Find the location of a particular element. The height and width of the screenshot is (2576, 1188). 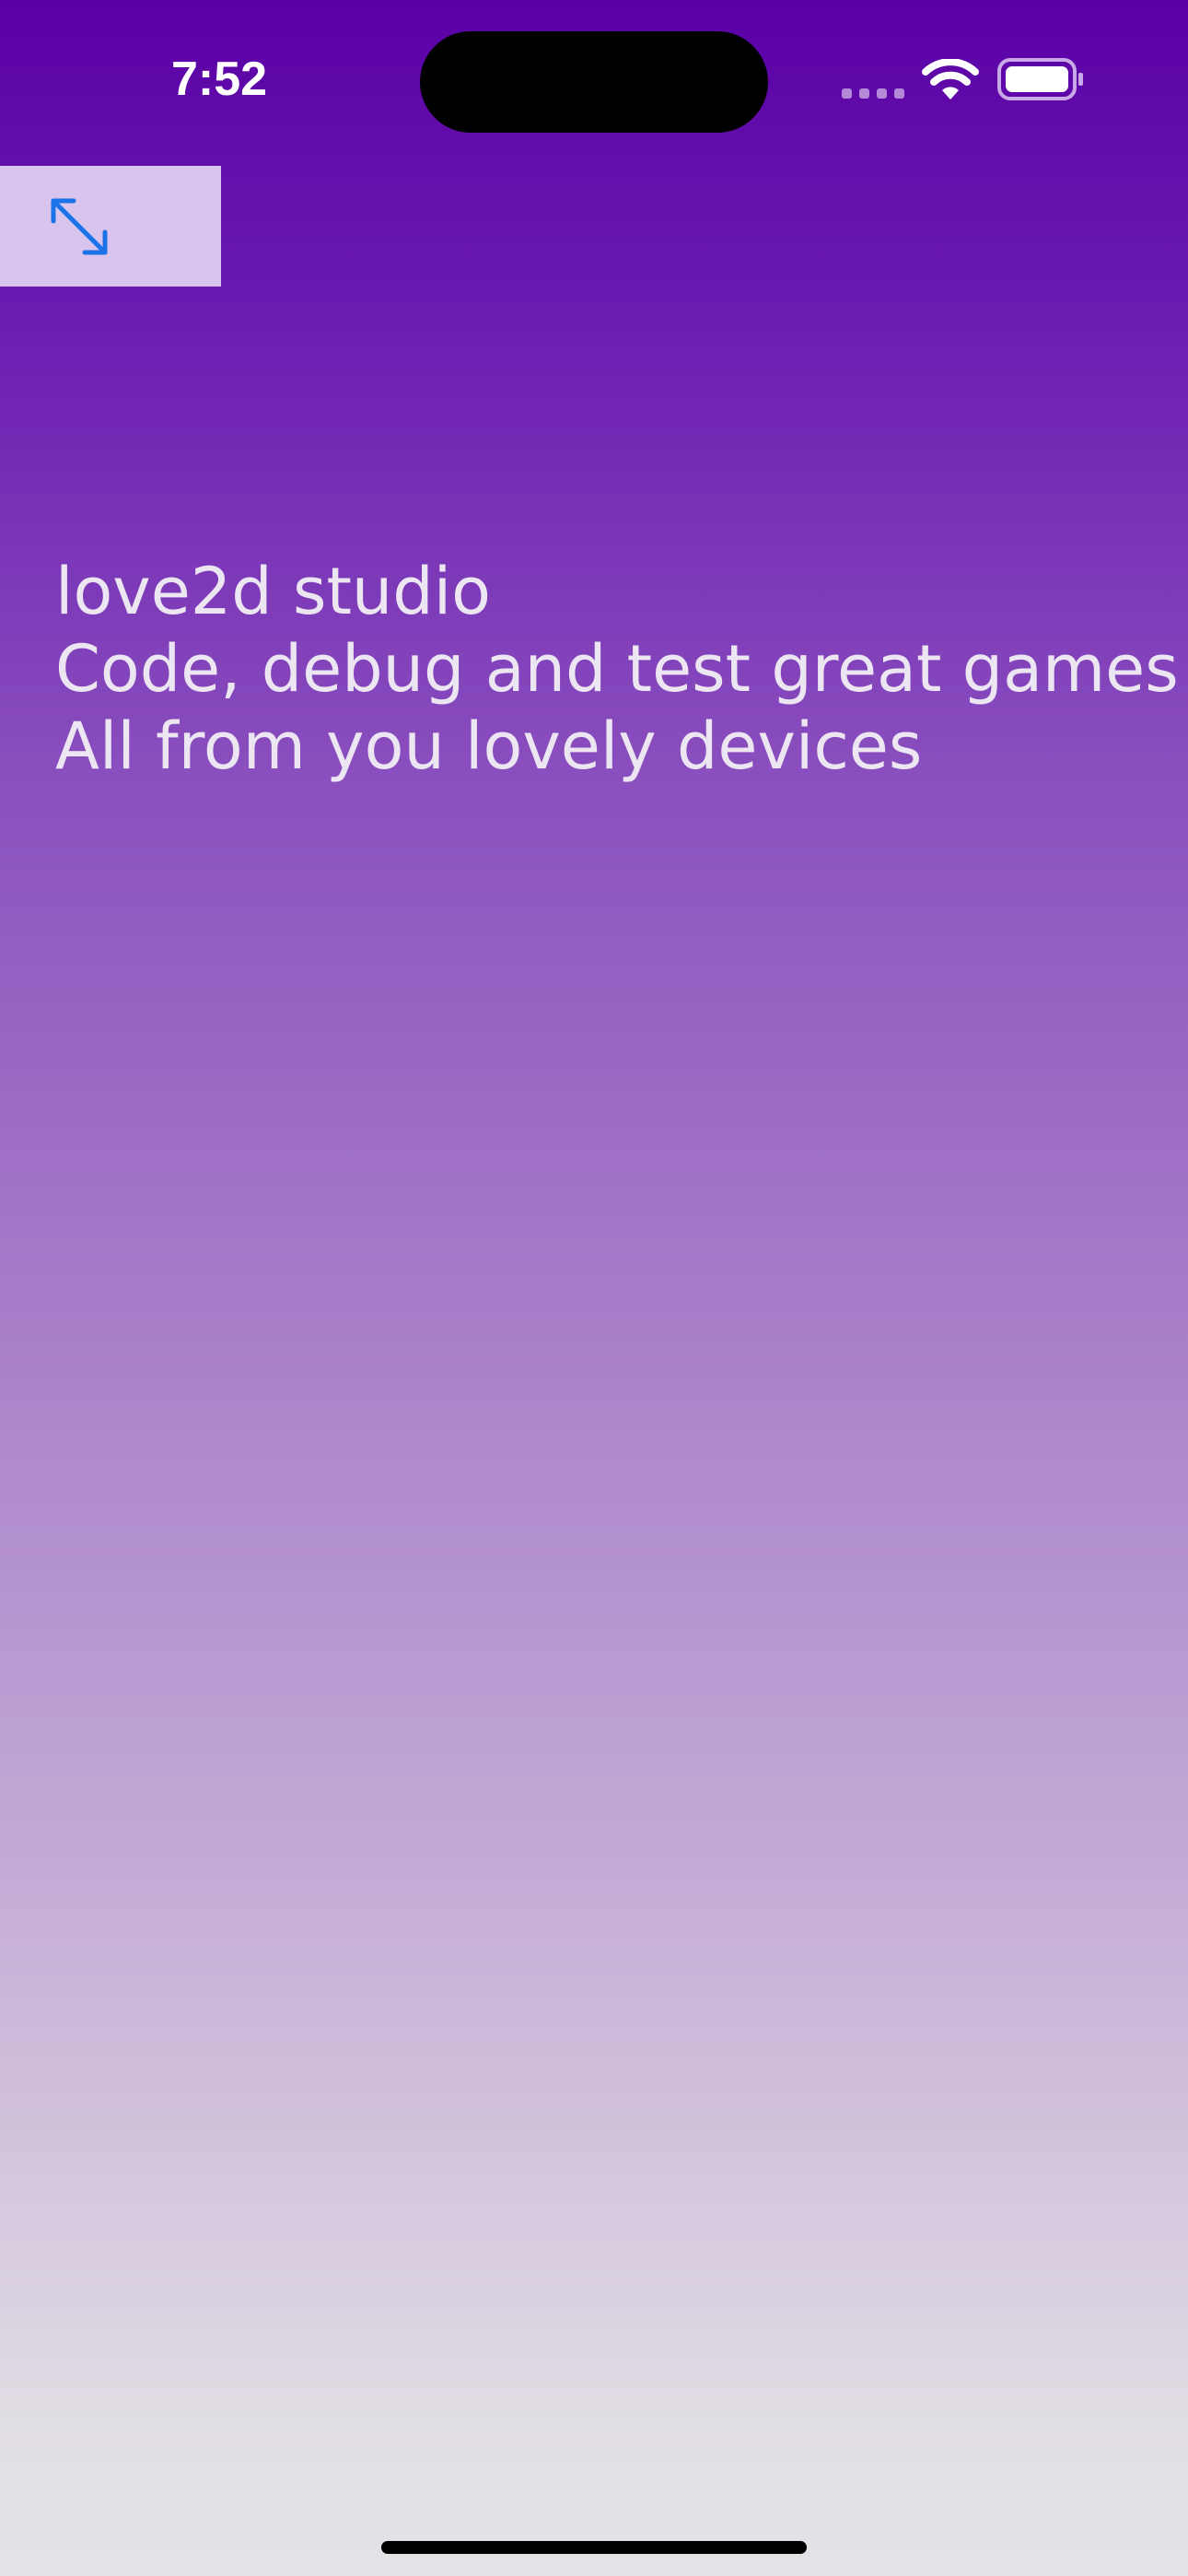

status-bar: 7:52 is located at coordinates (594, 78).